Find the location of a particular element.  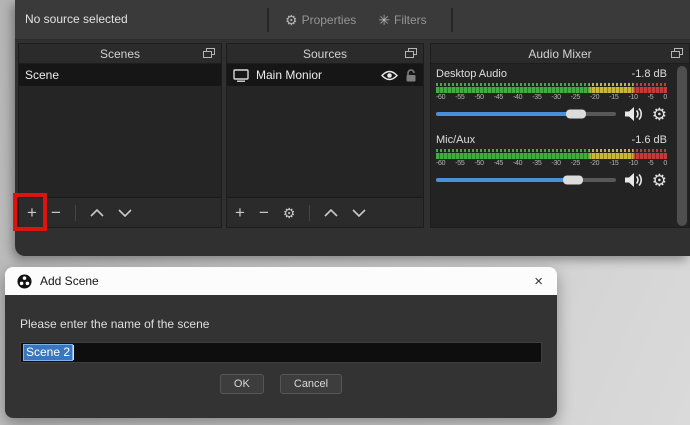

close-icon: × is located at coordinates (538, 281).